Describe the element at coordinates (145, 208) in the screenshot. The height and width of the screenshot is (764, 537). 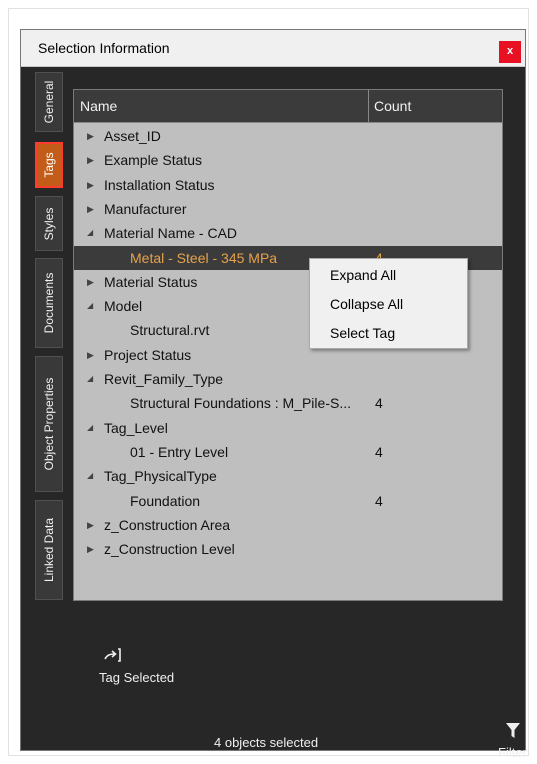
I see `tree-row-label: Manufacturer` at that location.